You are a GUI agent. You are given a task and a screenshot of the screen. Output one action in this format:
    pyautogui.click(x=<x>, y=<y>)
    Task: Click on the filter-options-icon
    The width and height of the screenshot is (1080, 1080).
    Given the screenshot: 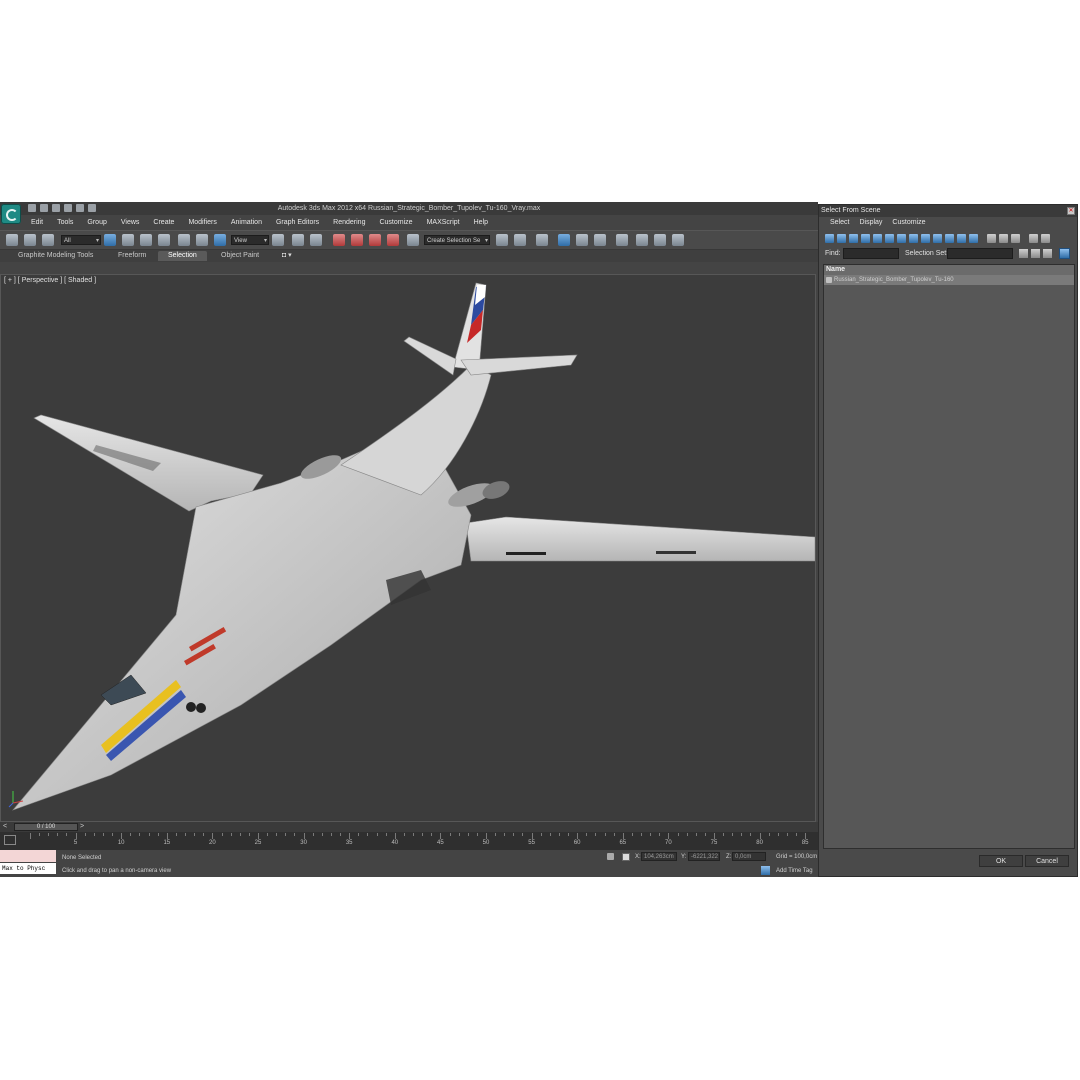 What is the action you would take?
    pyautogui.click(x=1045, y=238)
    